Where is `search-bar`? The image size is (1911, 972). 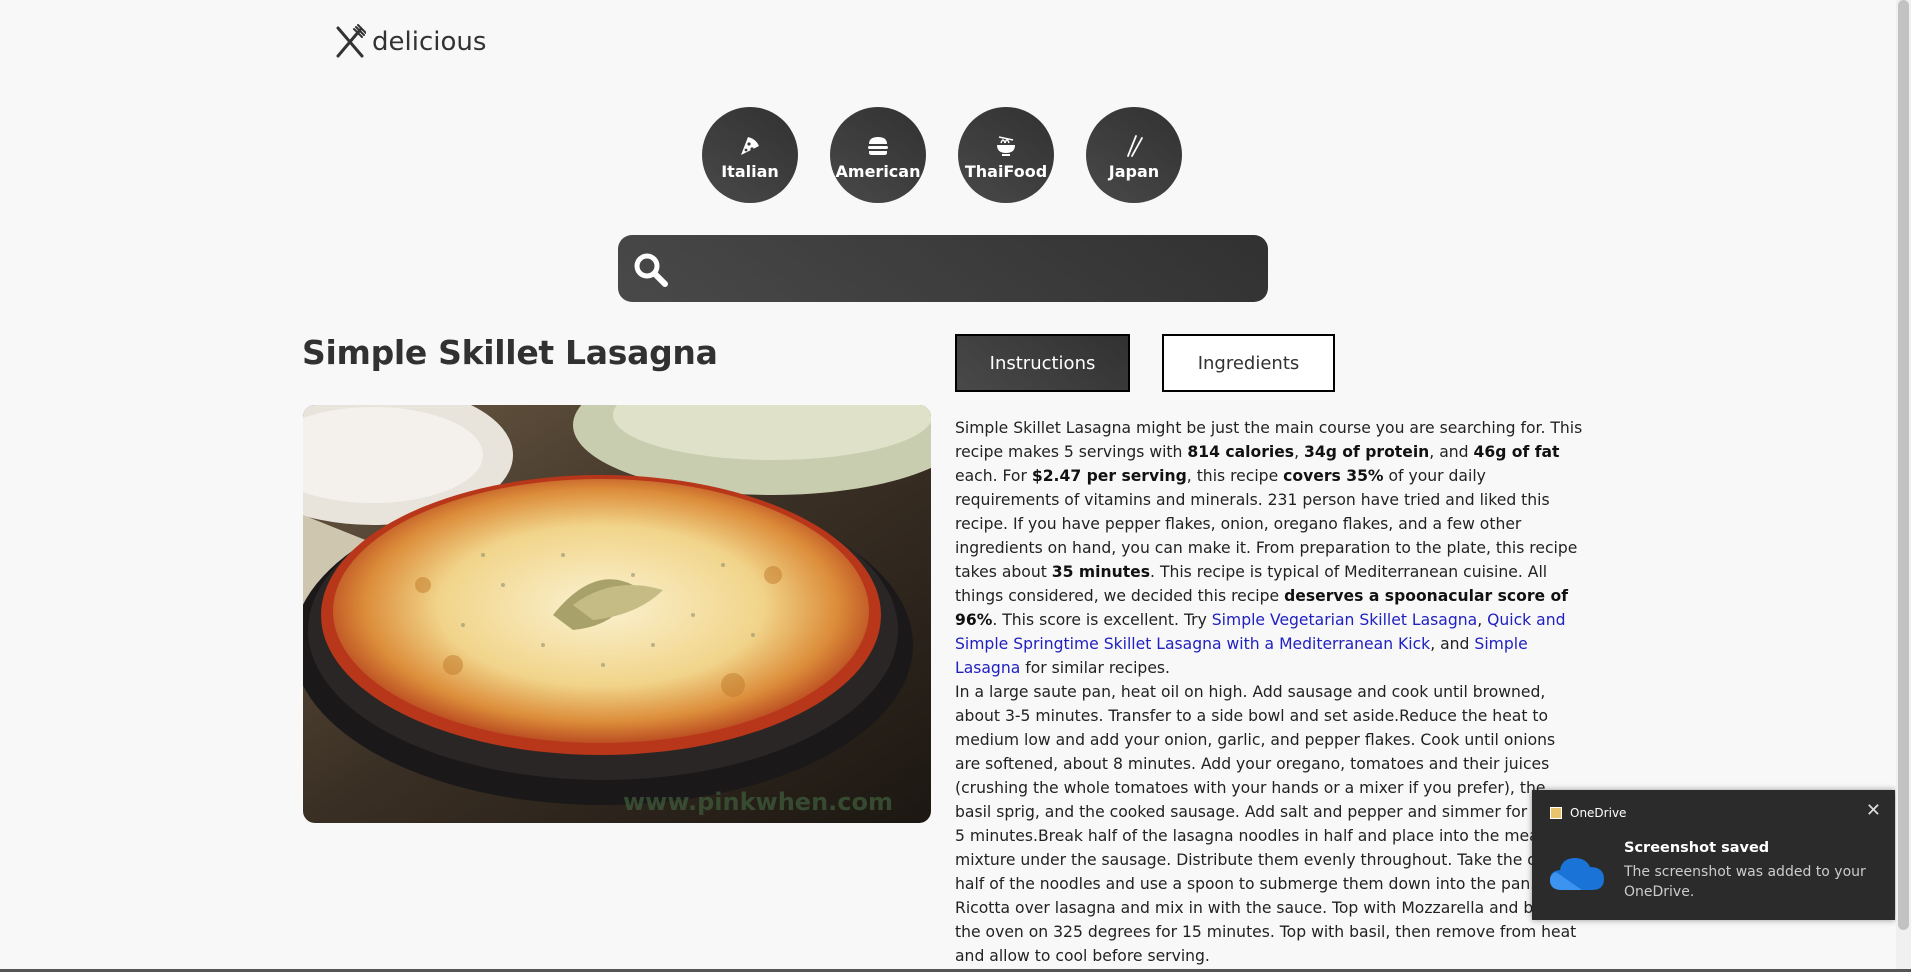 search-bar is located at coordinates (943, 268).